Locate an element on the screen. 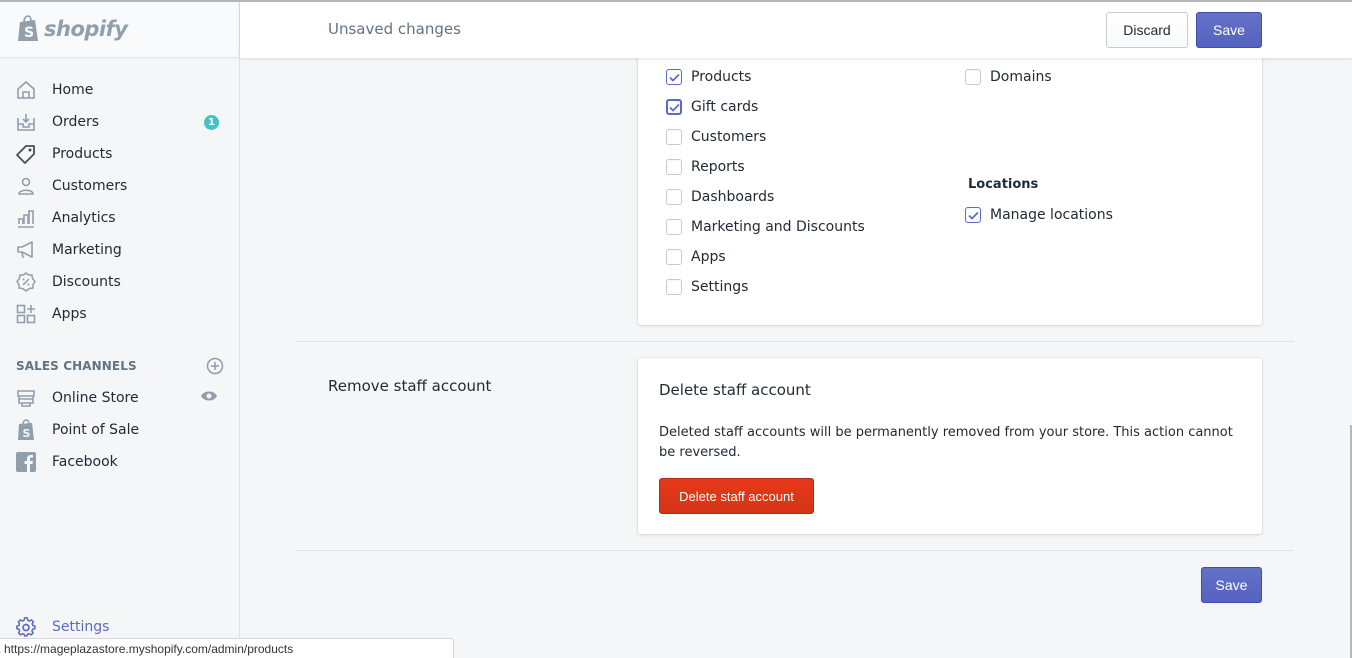 The image size is (1352, 658). sidebar-item-products: Products is located at coordinates (120, 154).